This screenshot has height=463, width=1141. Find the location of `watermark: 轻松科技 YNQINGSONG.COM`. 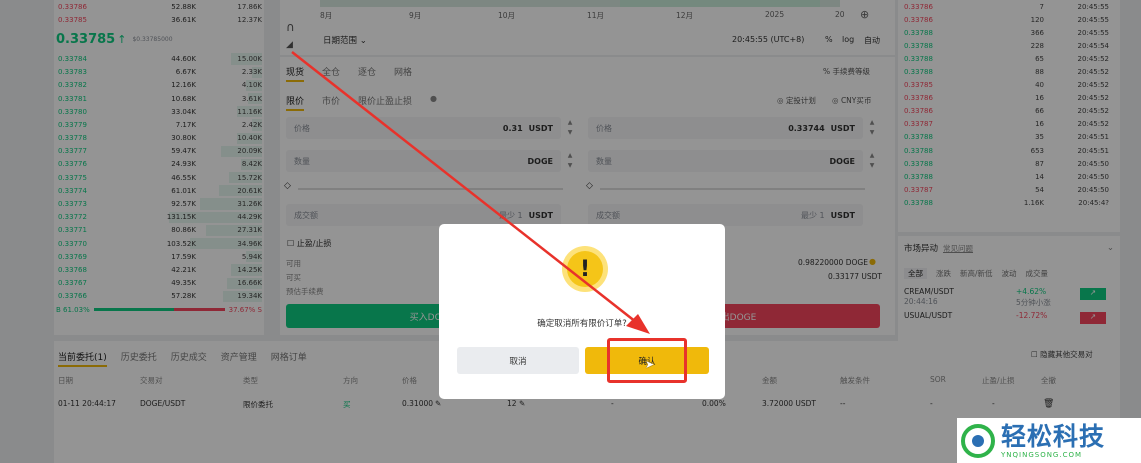

watermark: 轻松科技 YNQINGSONG.COM is located at coordinates (1049, 440).